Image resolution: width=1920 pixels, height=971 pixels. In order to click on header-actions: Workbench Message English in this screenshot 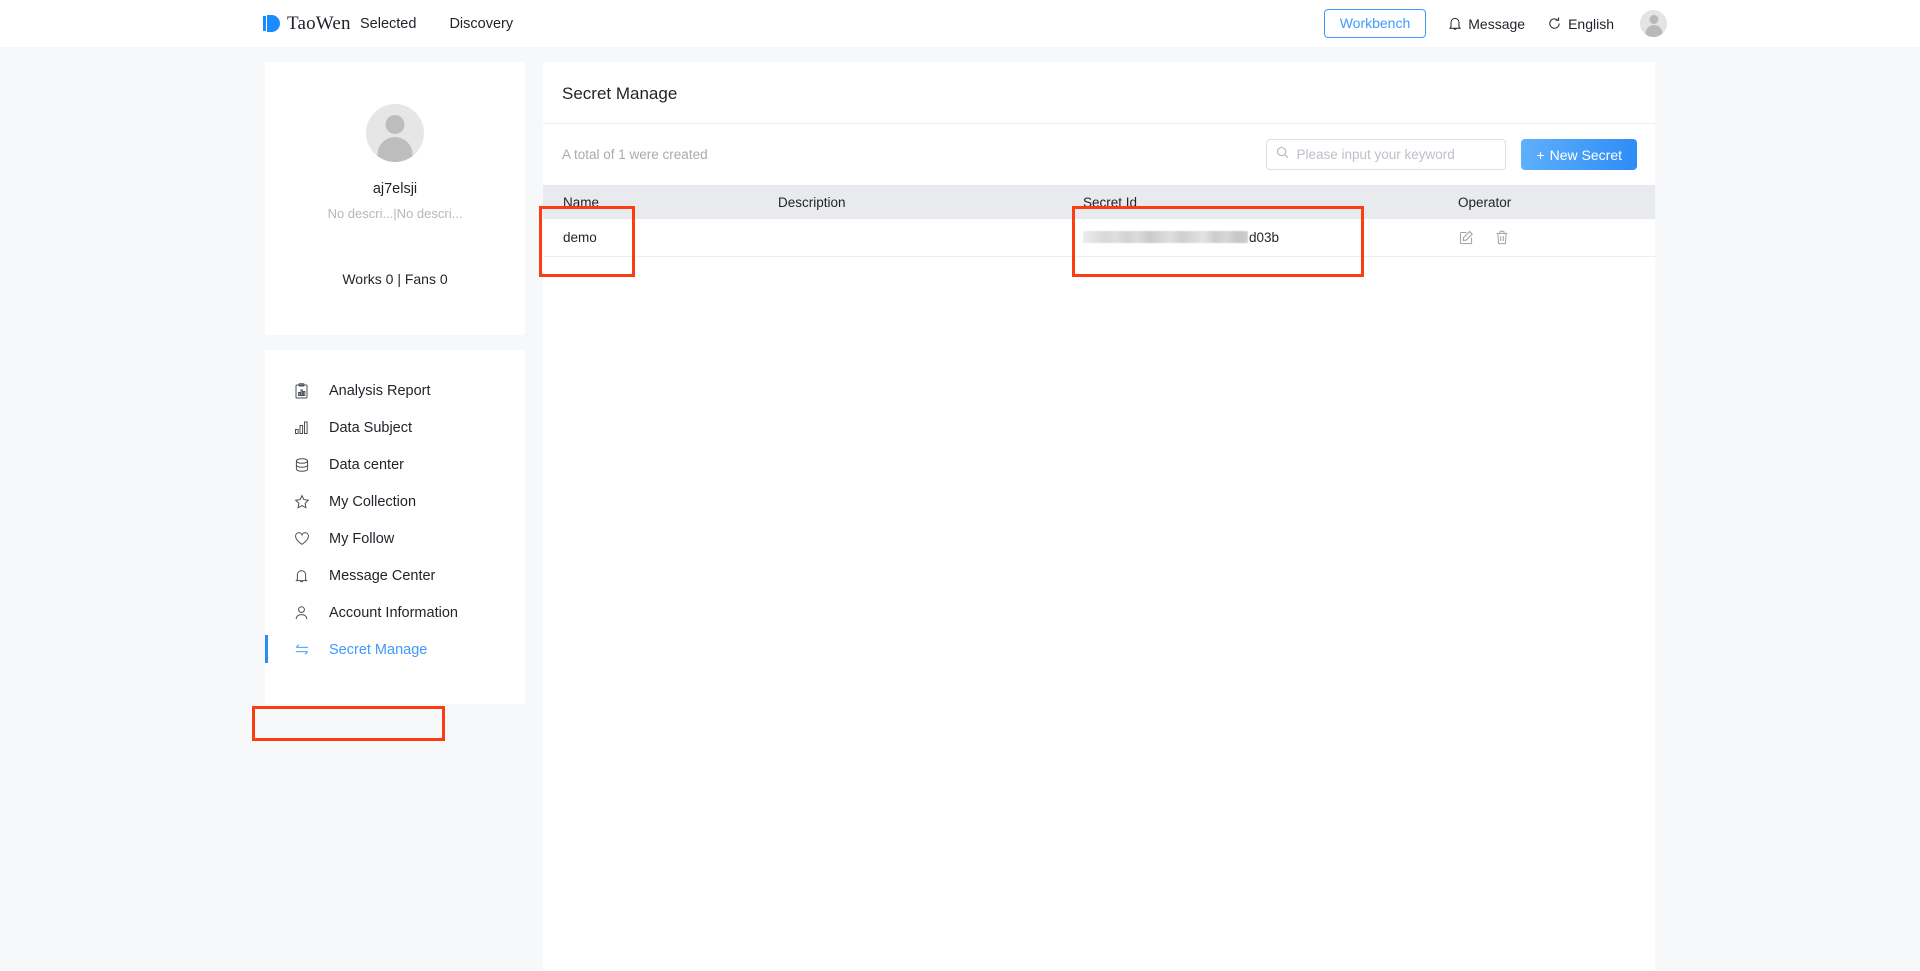, I will do `click(1495, 23)`.